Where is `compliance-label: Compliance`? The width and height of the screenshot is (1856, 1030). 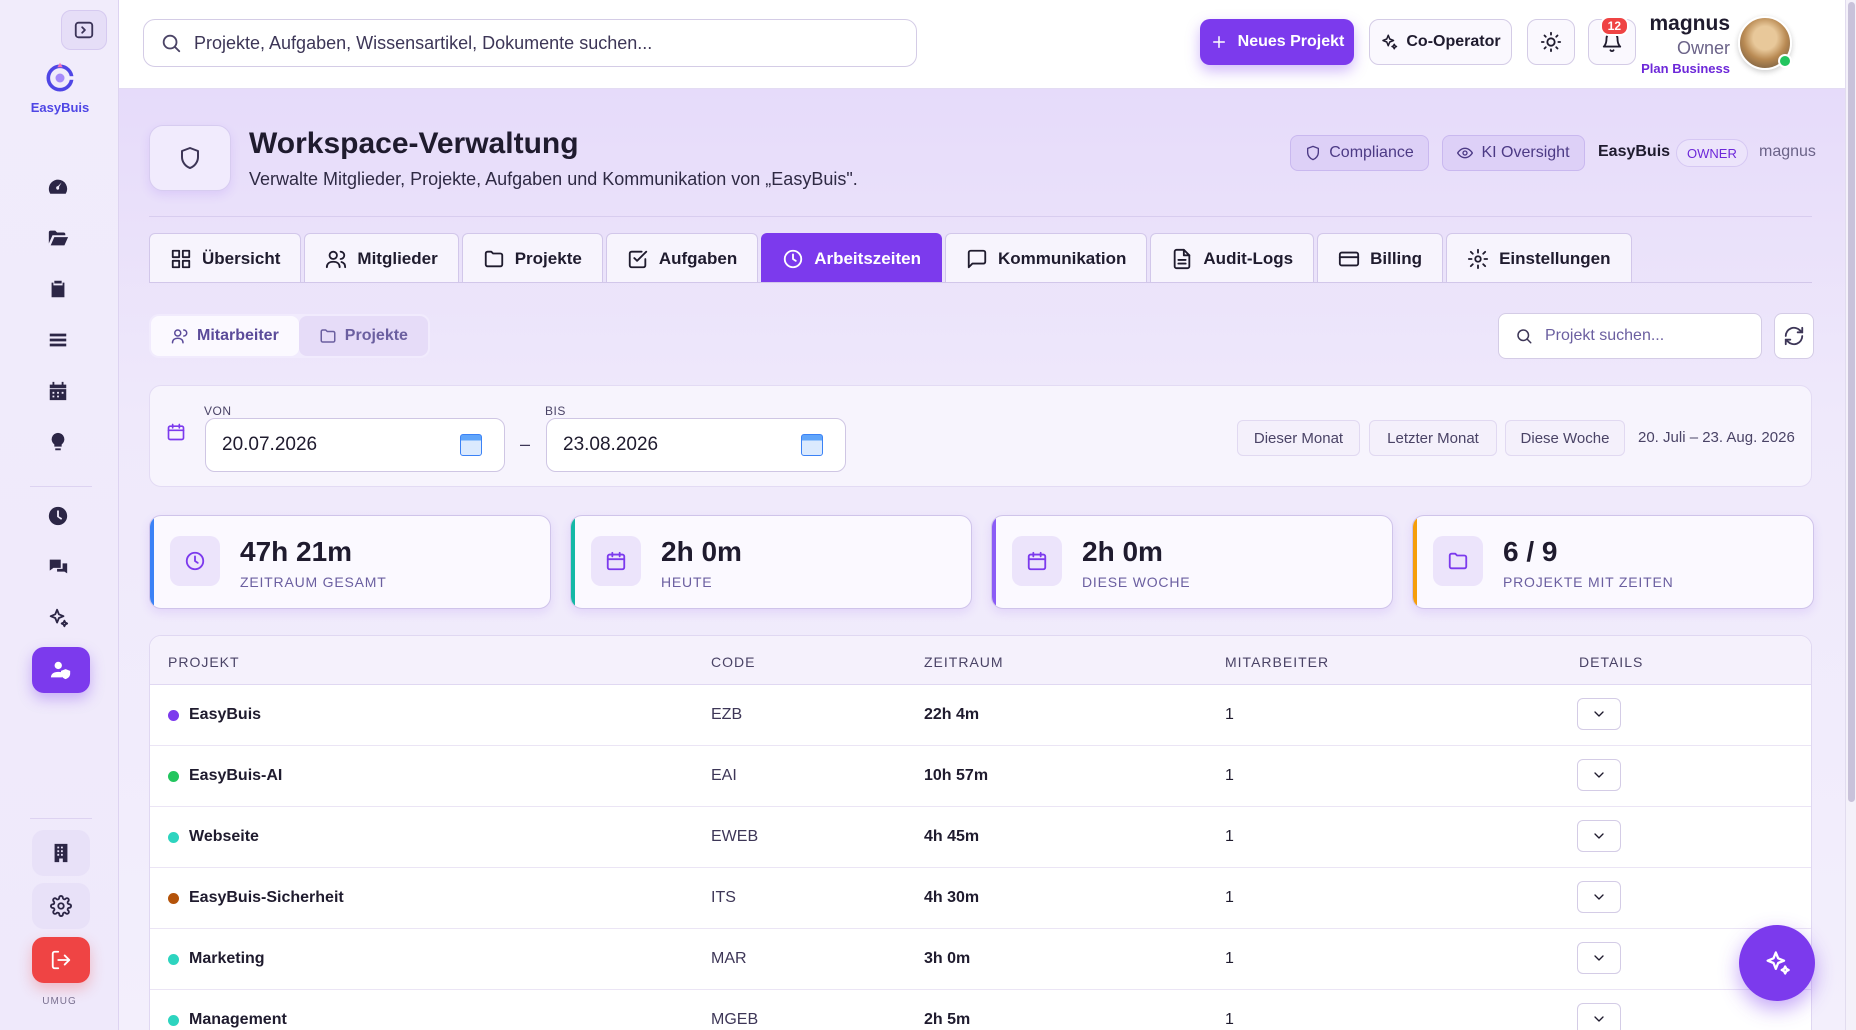 compliance-label: Compliance is located at coordinates (1371, 152).